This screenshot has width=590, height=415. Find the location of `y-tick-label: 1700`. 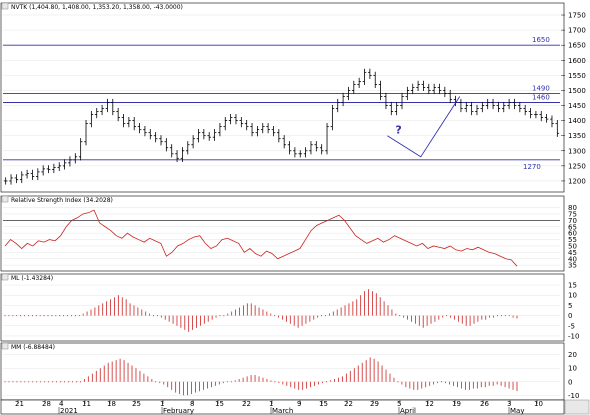

y-tick-label: 1700 is located at coordinates (577, 31).